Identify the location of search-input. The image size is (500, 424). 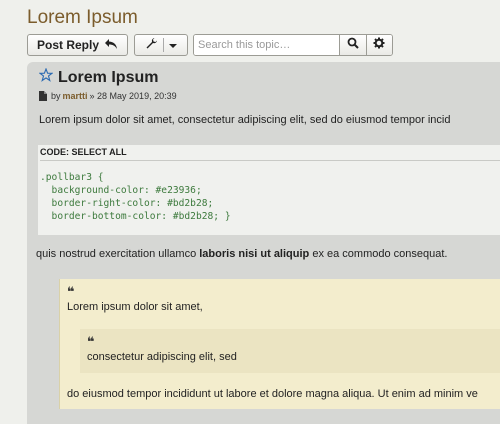
(266, 45).